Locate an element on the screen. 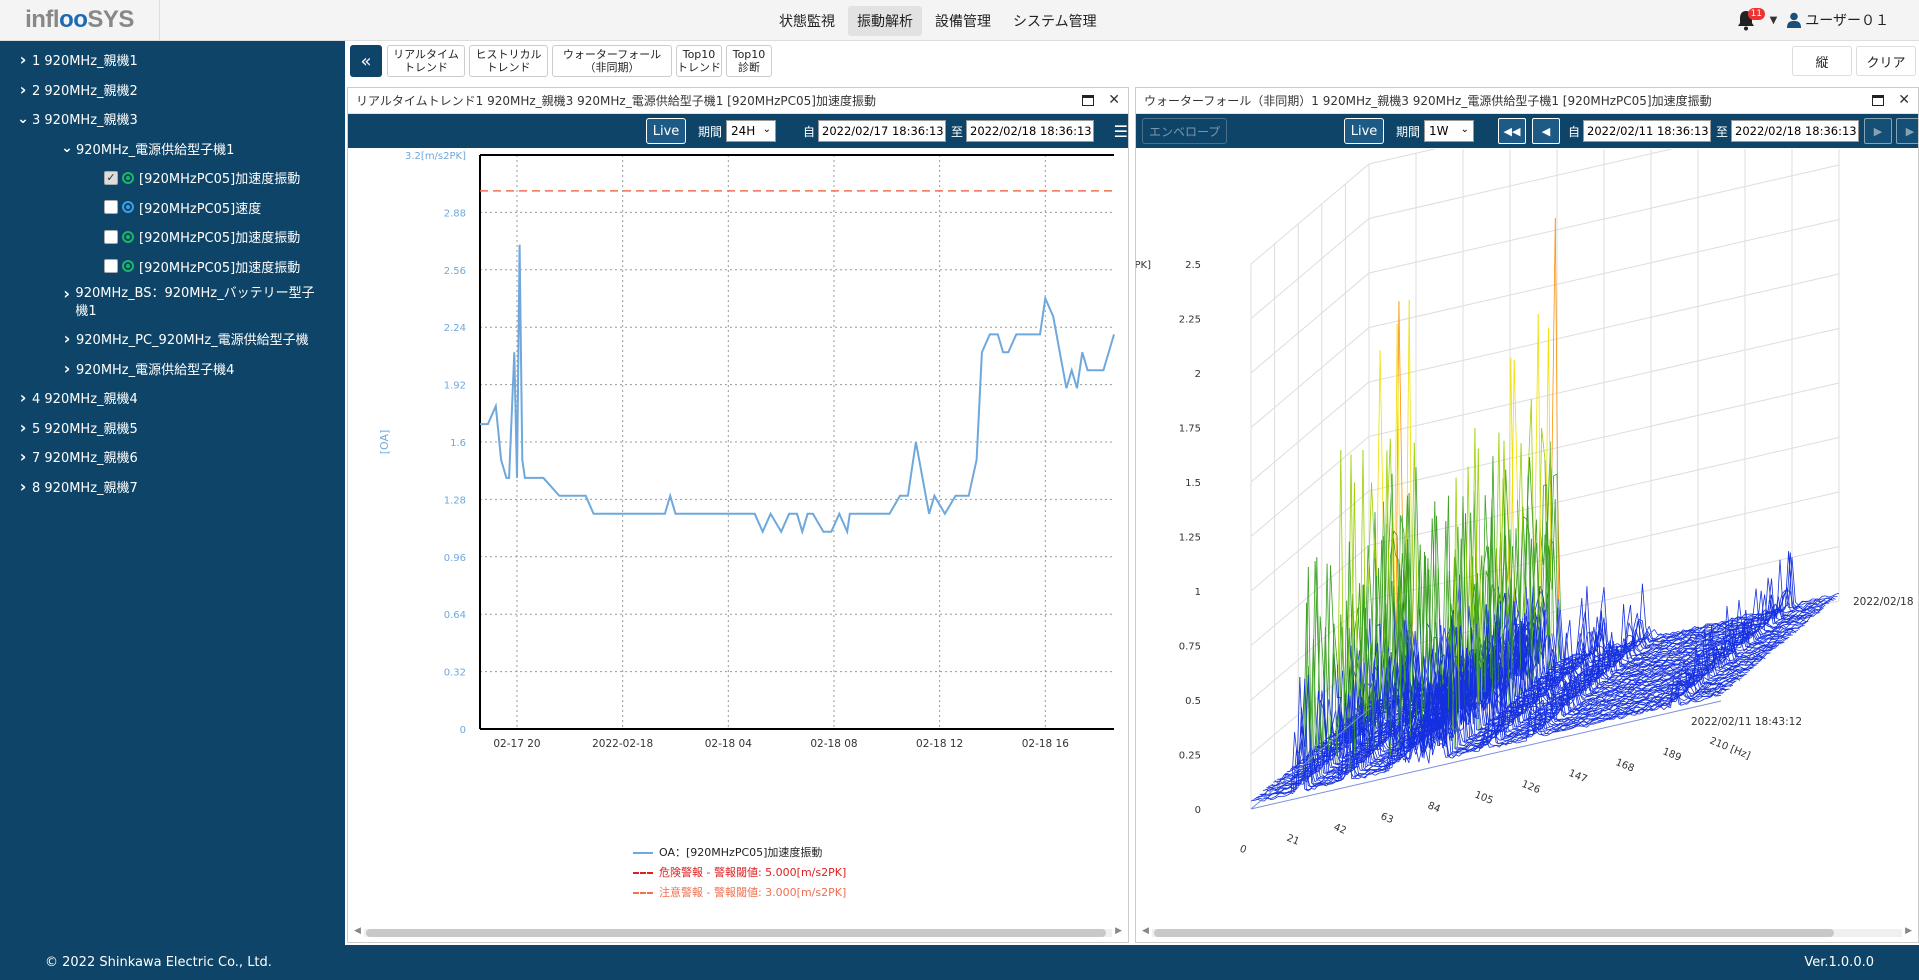 Image resolution: width=1919 pixels, height=980 pixels. waterfall-button: ウォーターフォール （非同期） is located at coordinates (612, 61).